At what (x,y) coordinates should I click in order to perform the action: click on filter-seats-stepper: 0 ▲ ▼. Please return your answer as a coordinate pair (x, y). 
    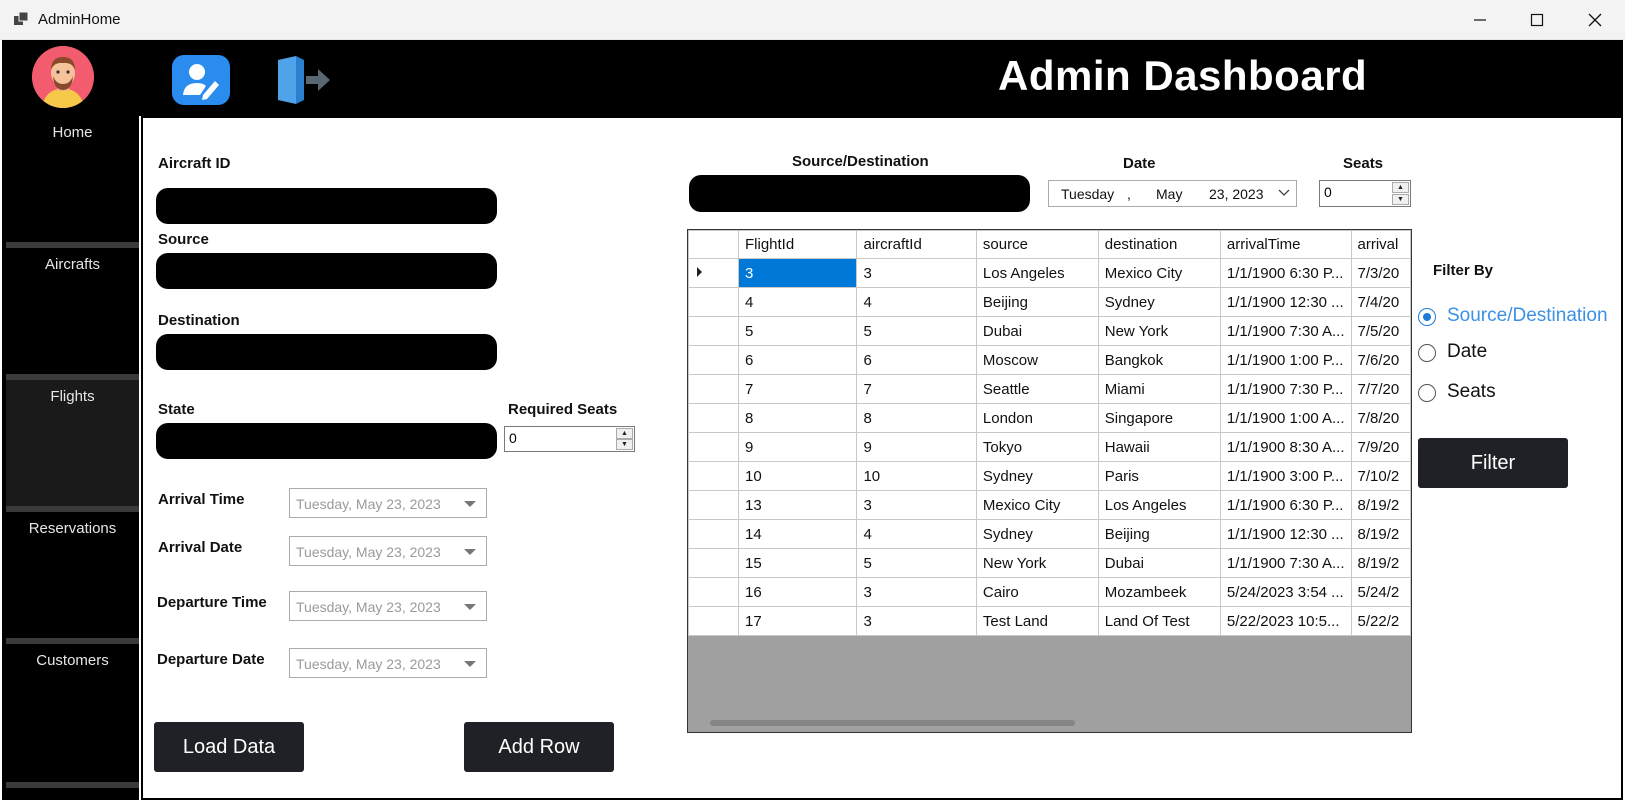
    Looking at the image, I should click on (1365, 193).